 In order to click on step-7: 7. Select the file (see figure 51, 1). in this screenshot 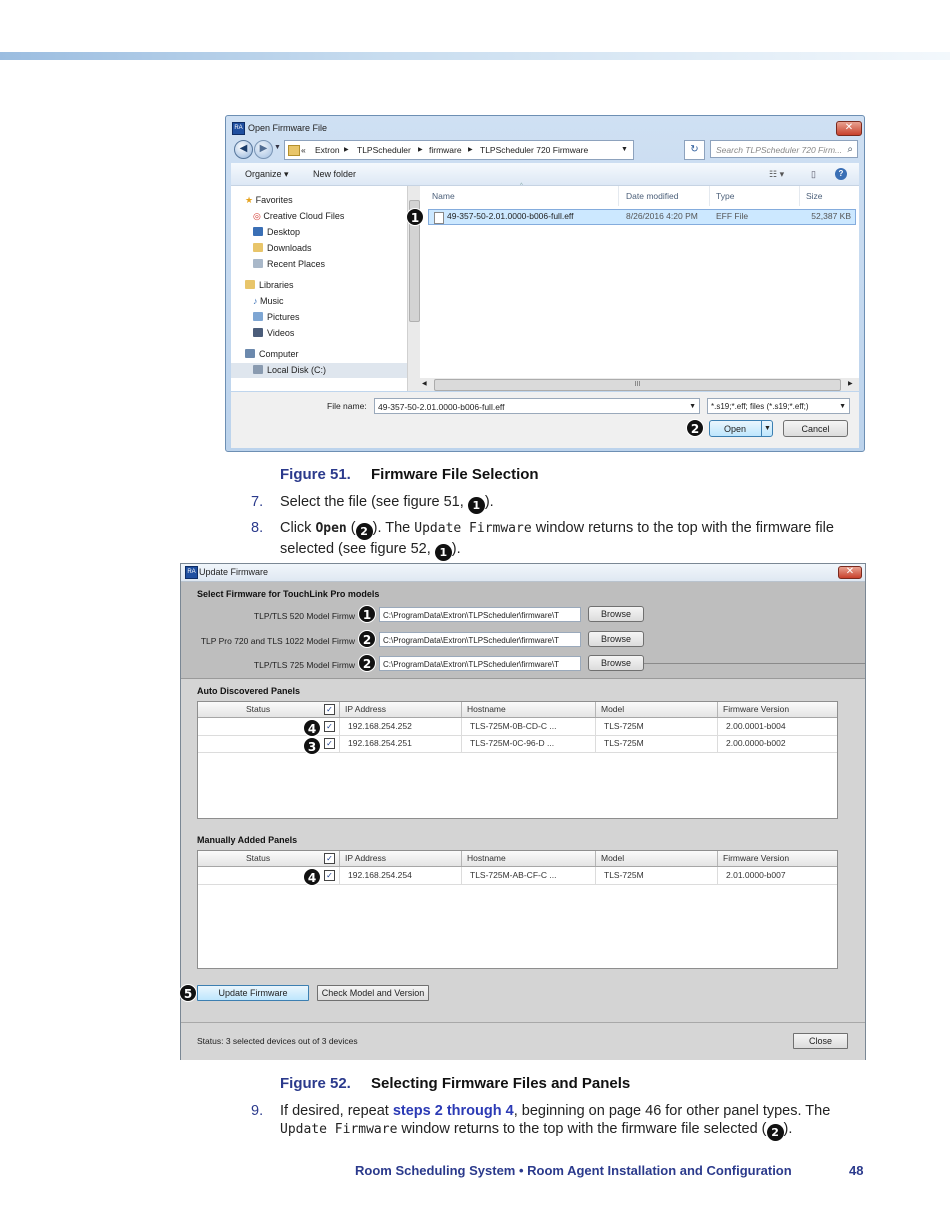, I will do `click(372, 504)`.